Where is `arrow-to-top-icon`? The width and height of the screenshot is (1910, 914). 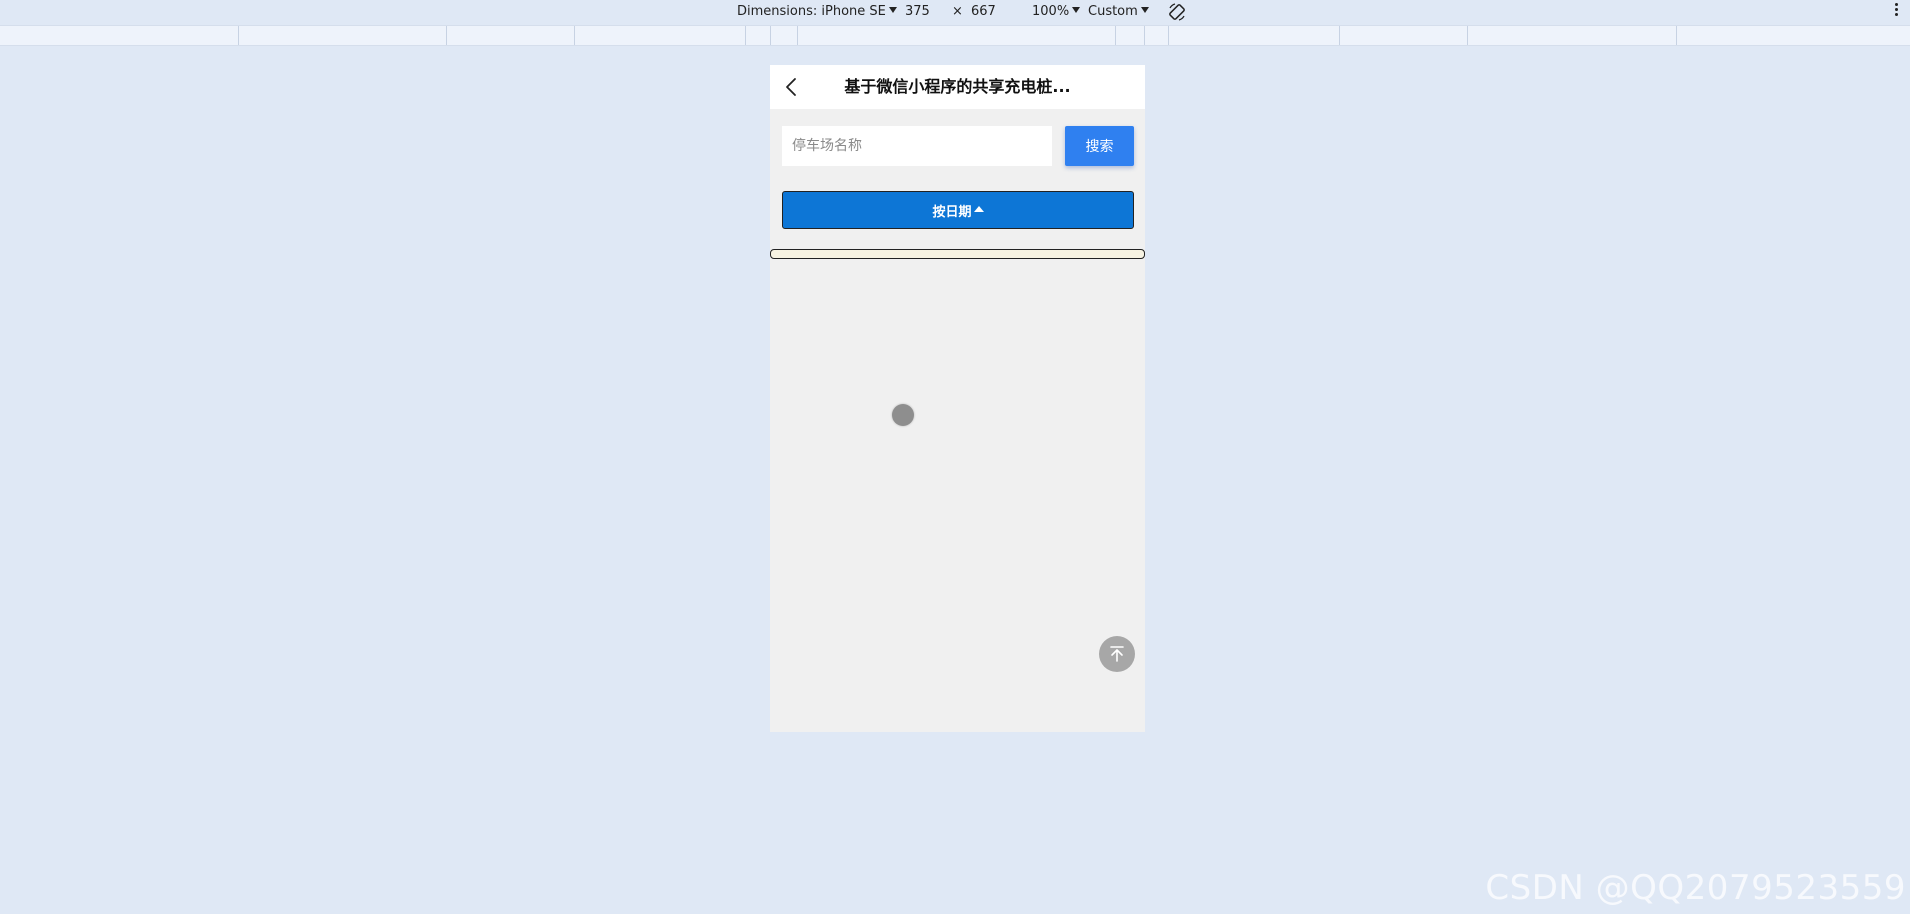 arrow-to-top-icon is located at coordinates (1117, 654).